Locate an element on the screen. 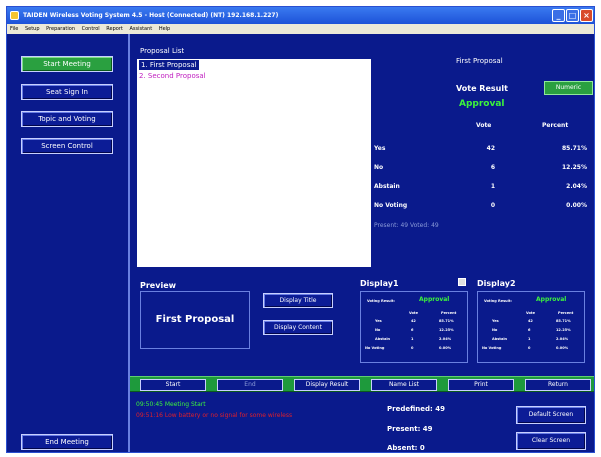 This screenshot has height=457, width=601. display-title-button: Display Title is located at coordinates (298, 300).